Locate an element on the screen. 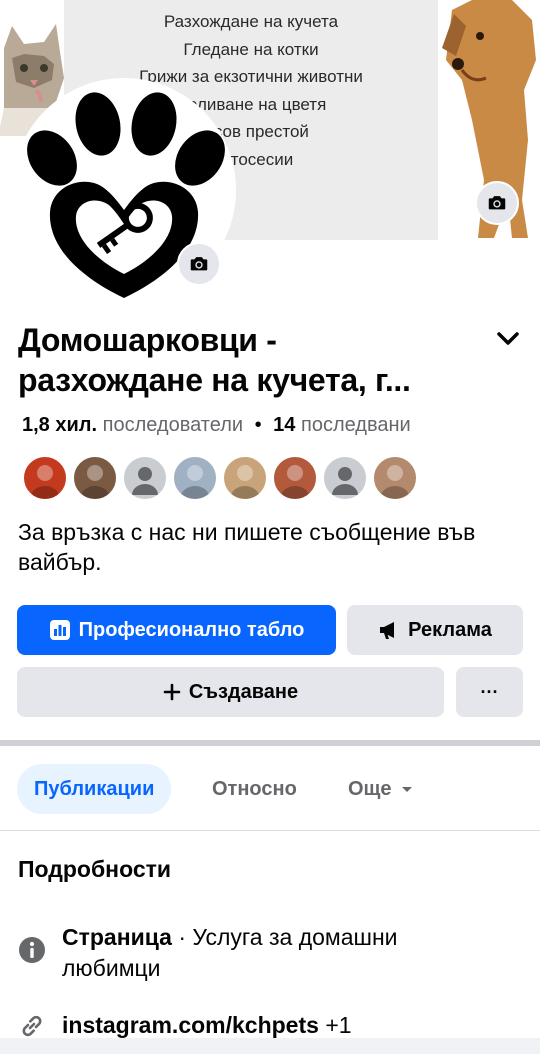 The width and height of the screenshot is (540, 1054). plus-icon is located at coordinates (172, 692).